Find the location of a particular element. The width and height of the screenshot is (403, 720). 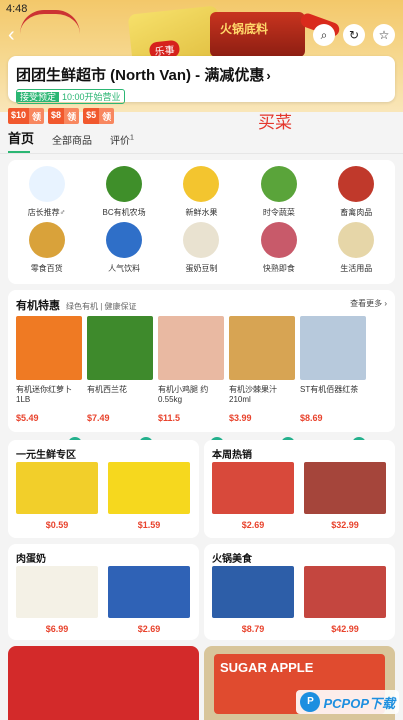

favorite-star-icon: ☆ is located at coordinates (384, 35).